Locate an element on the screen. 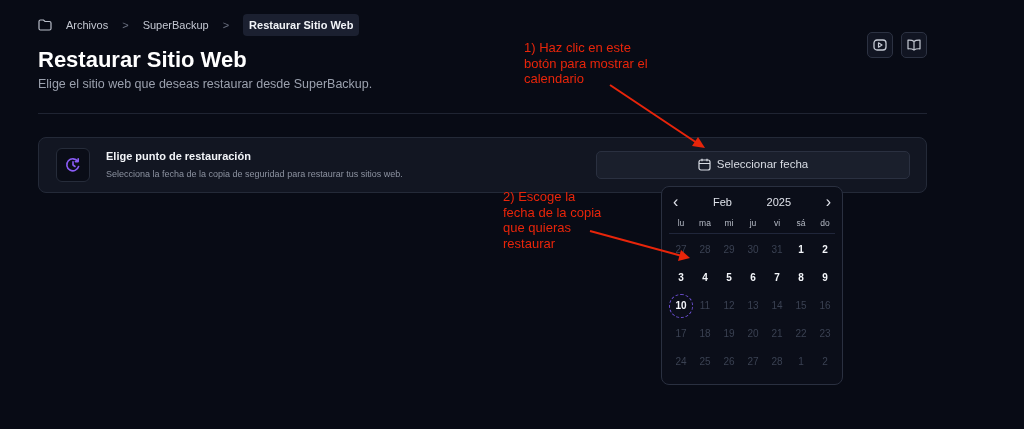 This screenshot has height=429, width=1024. breadcrumb-item: Archivos is located at coordinates (87, 25).